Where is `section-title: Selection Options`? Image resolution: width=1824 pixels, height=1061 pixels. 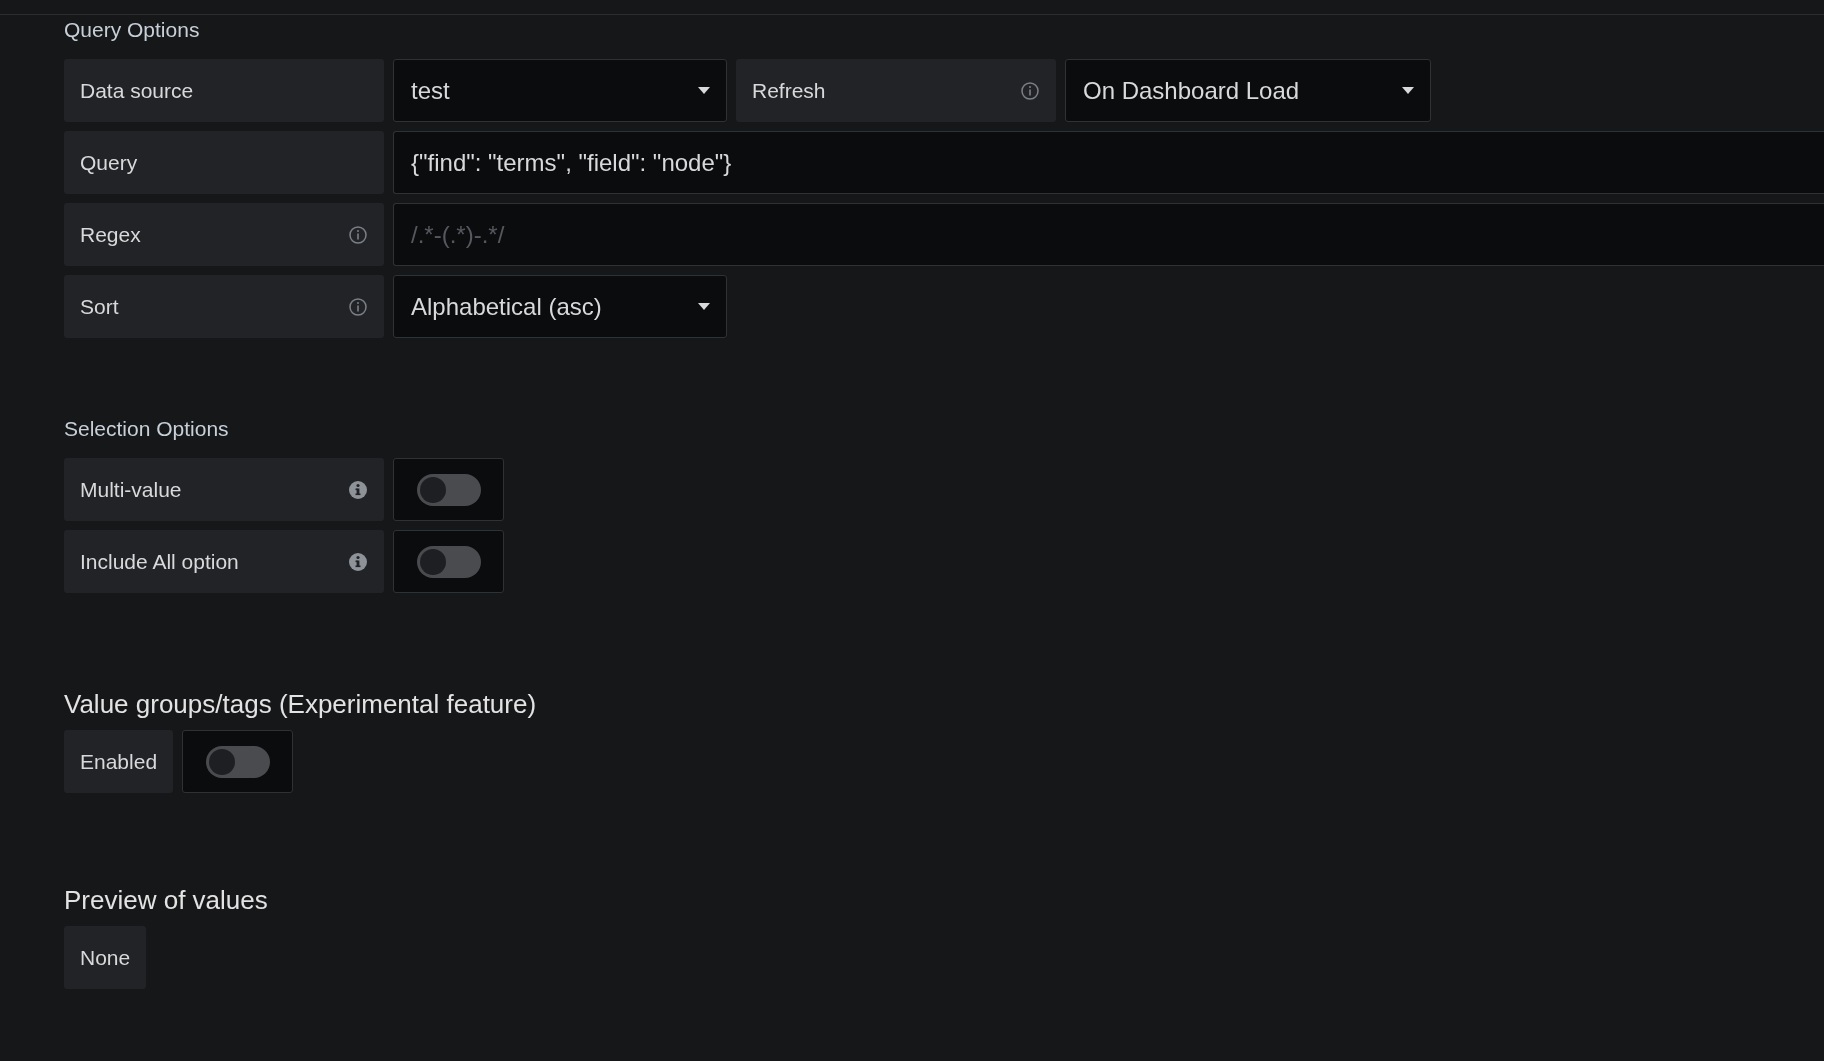
section-title: Selection Options is located at coordinates (147, 429).